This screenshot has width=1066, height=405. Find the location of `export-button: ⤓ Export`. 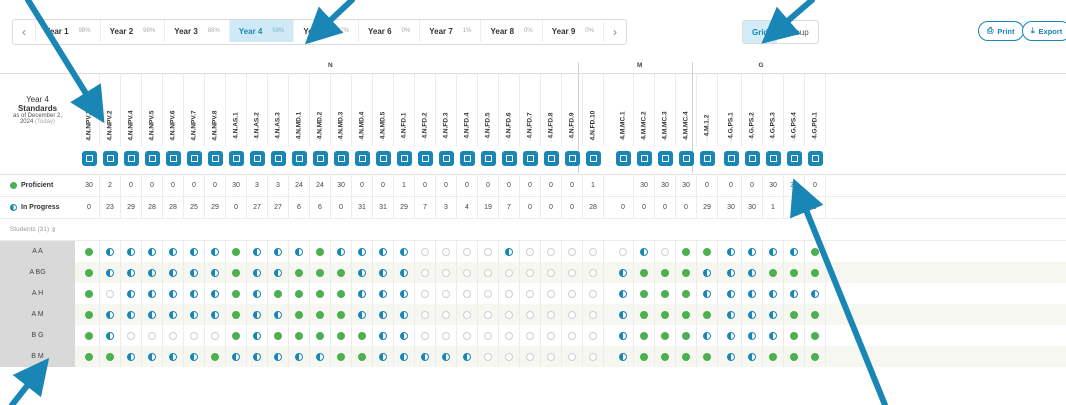

export-button: ⤓ Export is located at coordinates (1044, 31).